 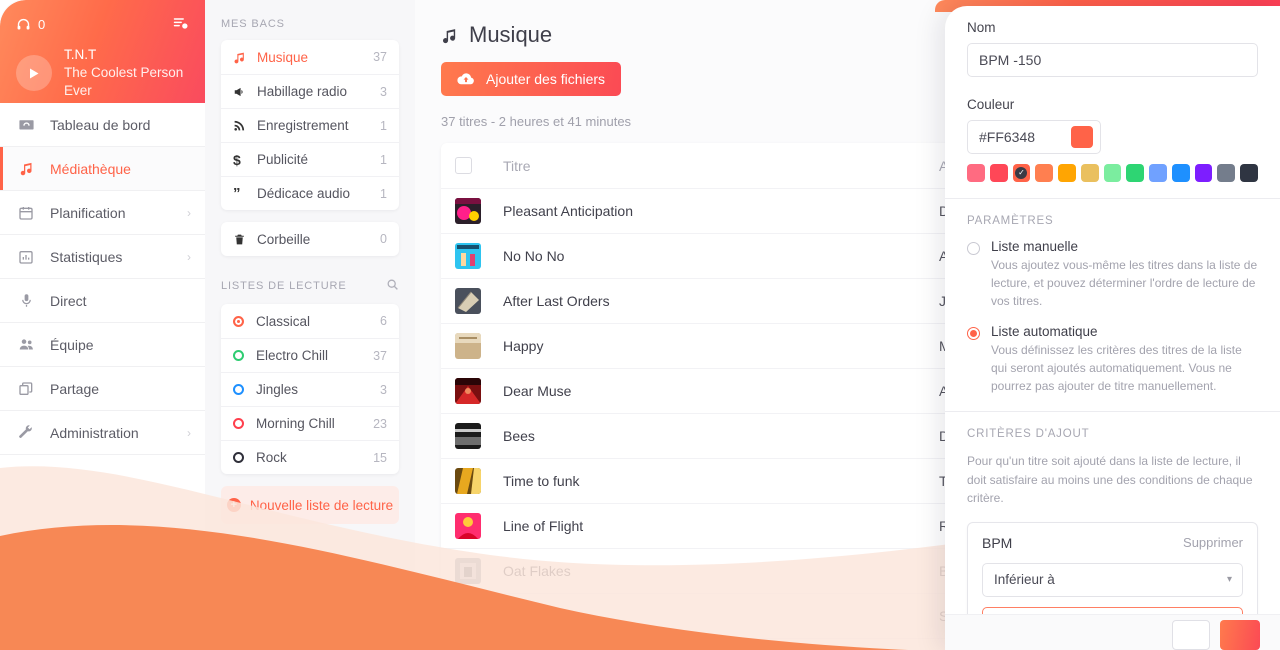 I want to click on color-field: #FF6348, so click(x=1034, y=137).